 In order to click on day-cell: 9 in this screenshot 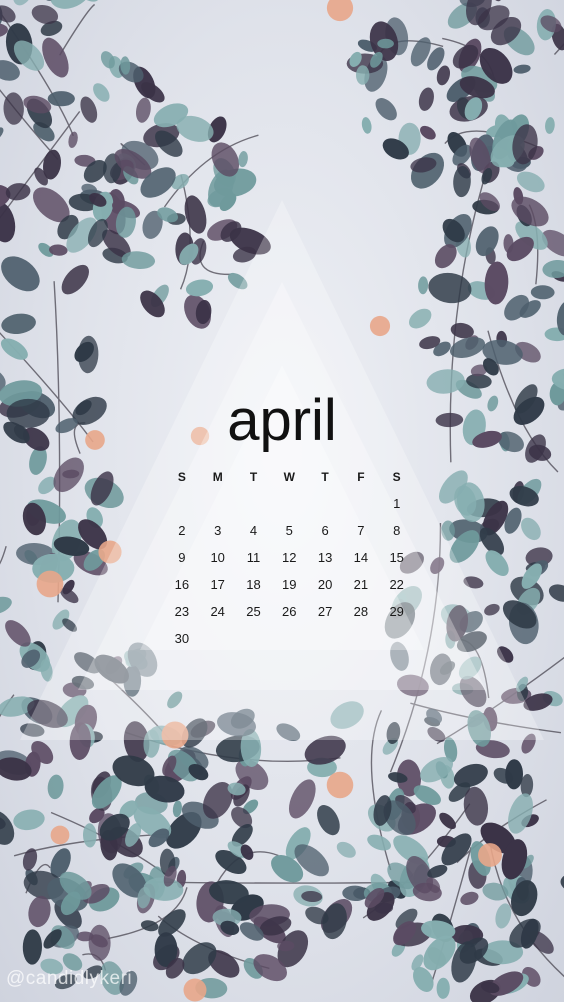, I will do `click(182, 557)`.